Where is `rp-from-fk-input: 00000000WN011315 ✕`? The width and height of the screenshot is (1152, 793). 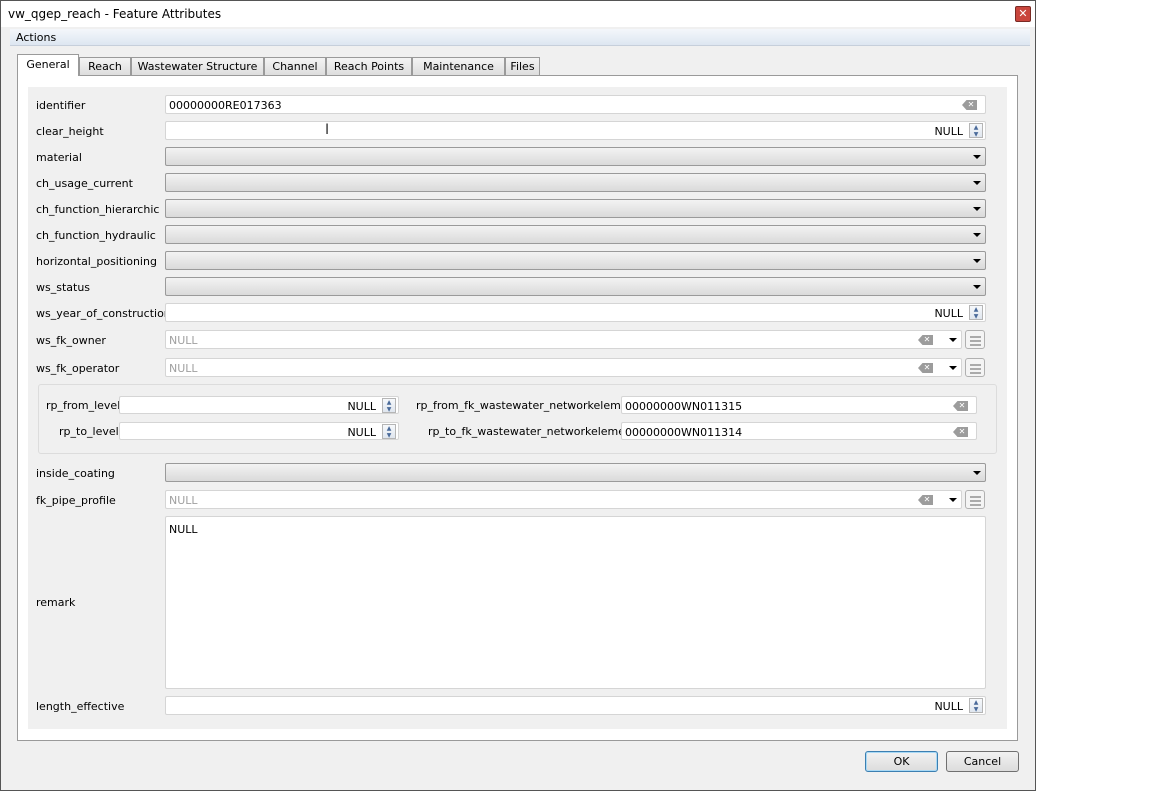 rp-from-fk-input: 00000000WN011315 ✕ is located at coordinates (799, 405).